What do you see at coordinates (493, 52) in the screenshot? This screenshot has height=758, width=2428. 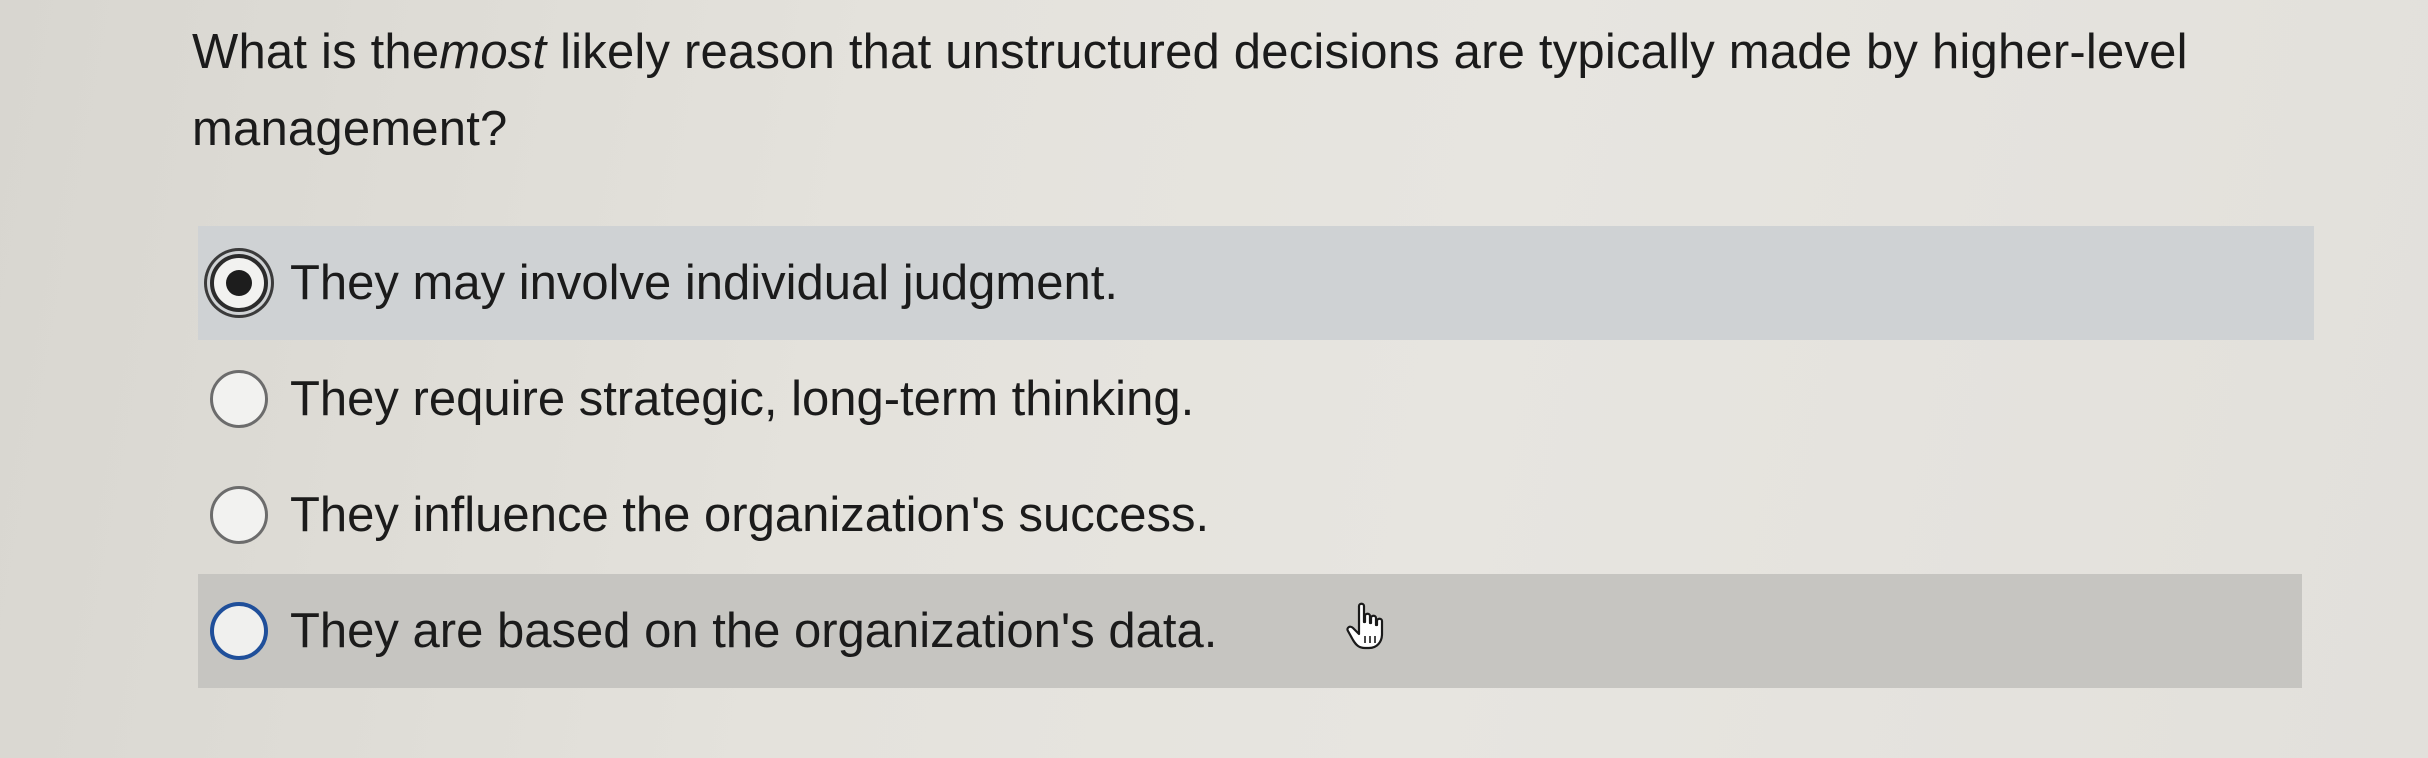 I see `question-emphasis: most` at bounding box center [493, 52].